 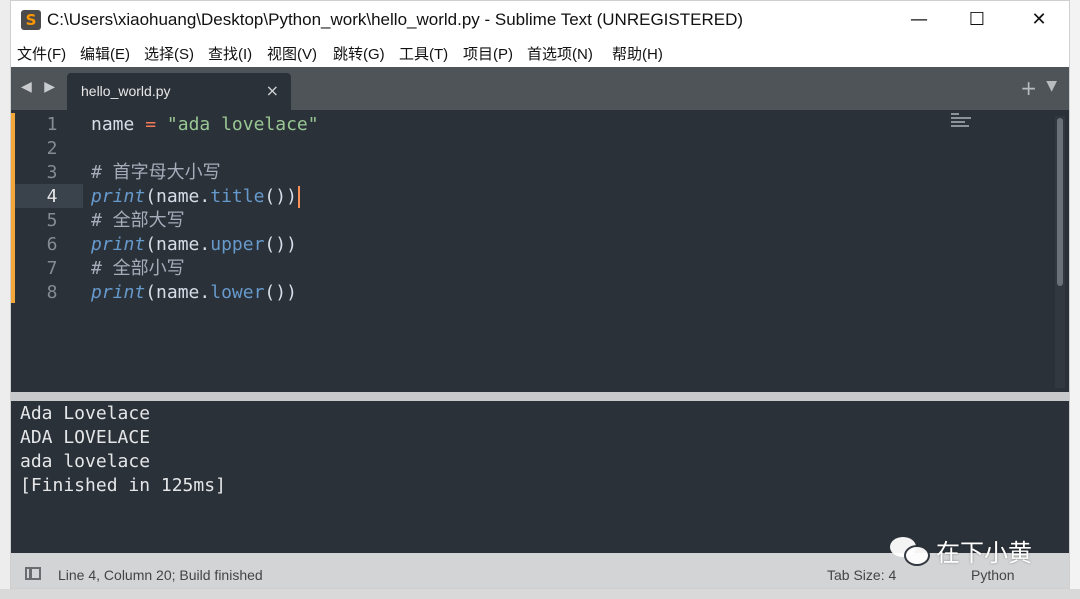 I want to click on output-line: [Finished in 125ms], so click(x=123, y=485).